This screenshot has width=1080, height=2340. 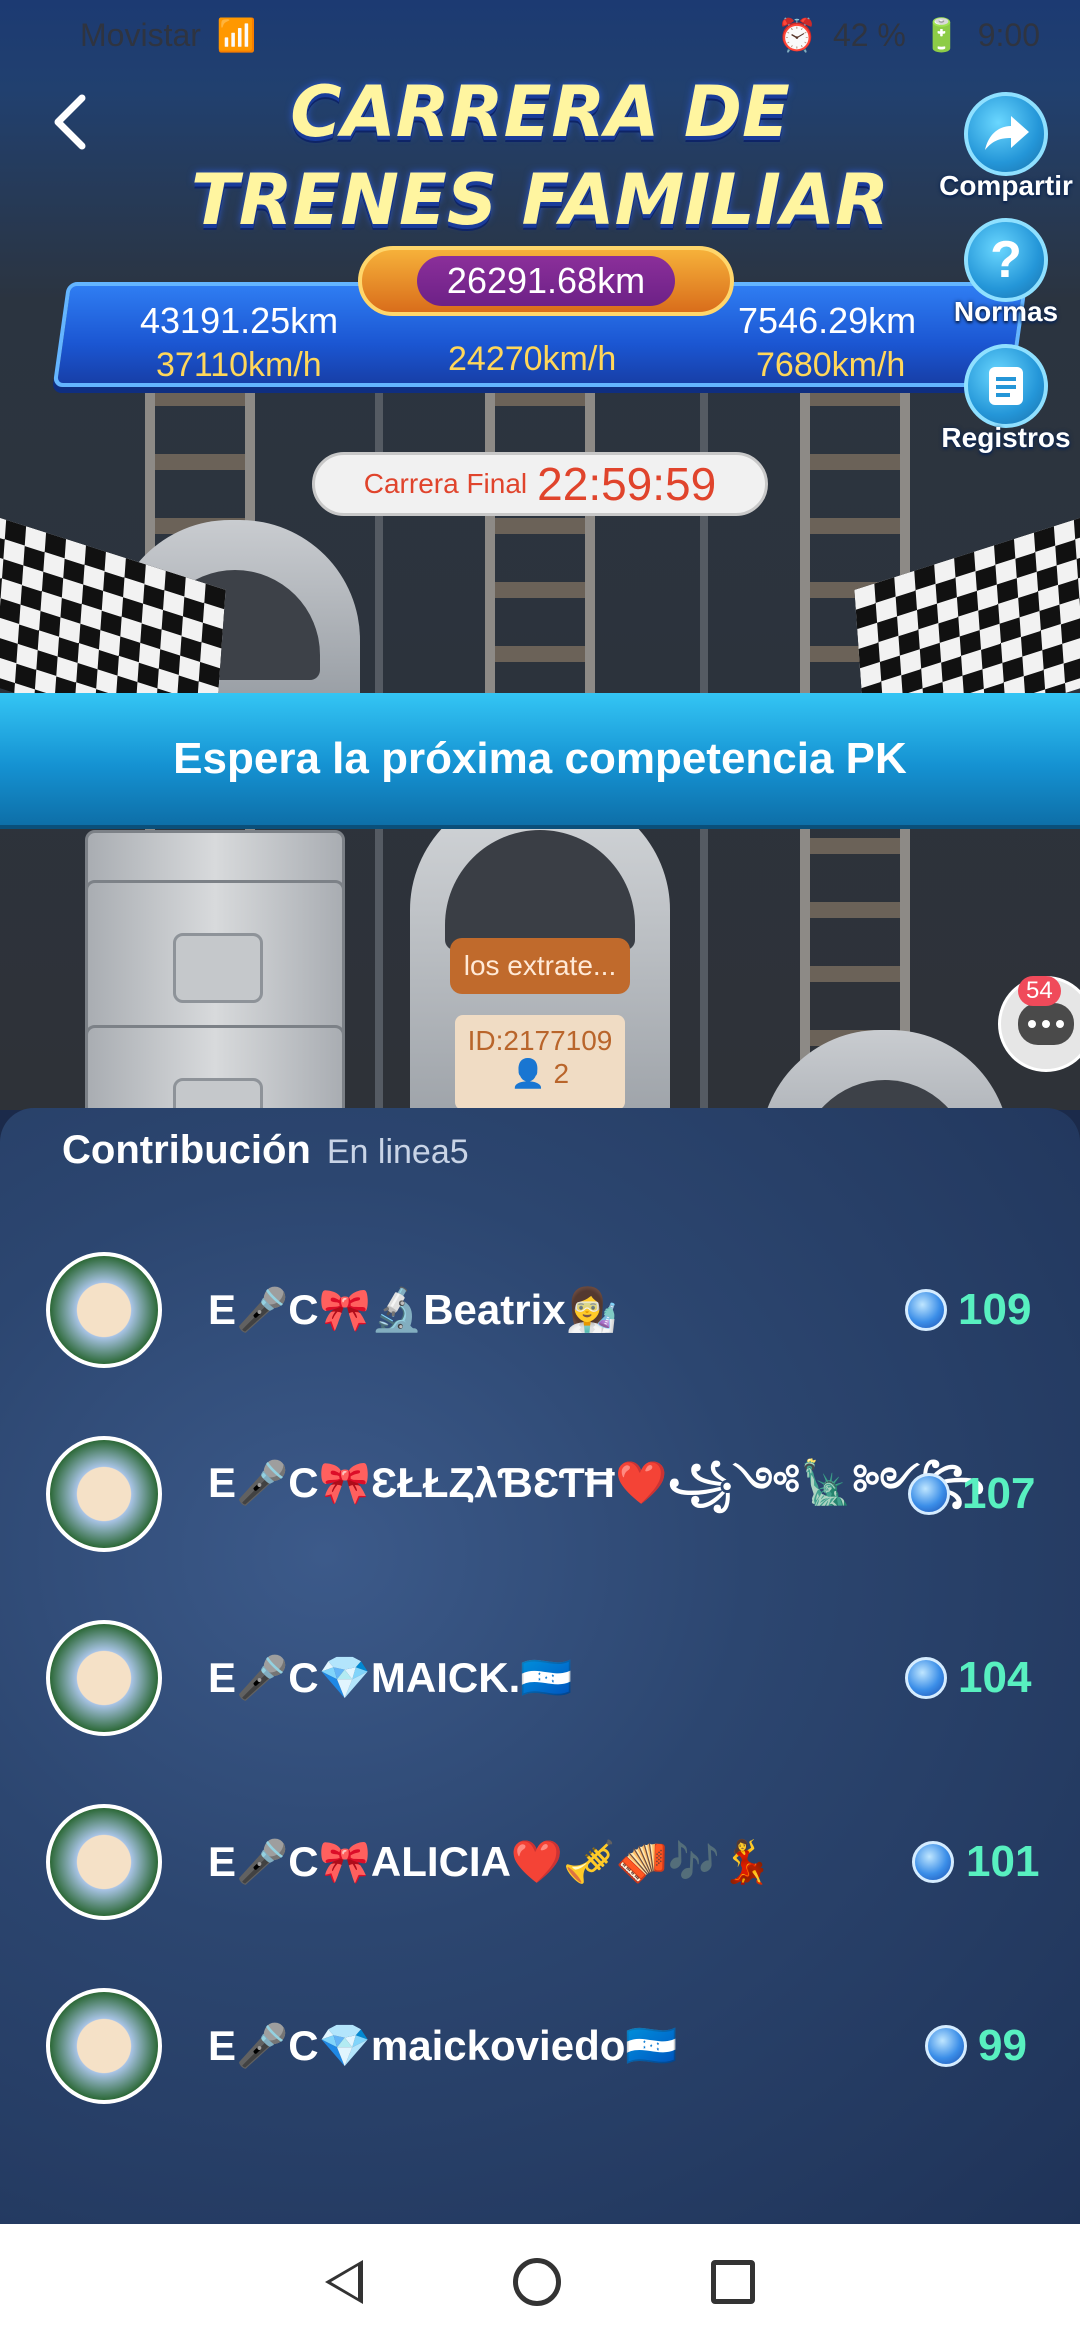 I want to click on signal-icon: 📶, so click(x=236, y=35).